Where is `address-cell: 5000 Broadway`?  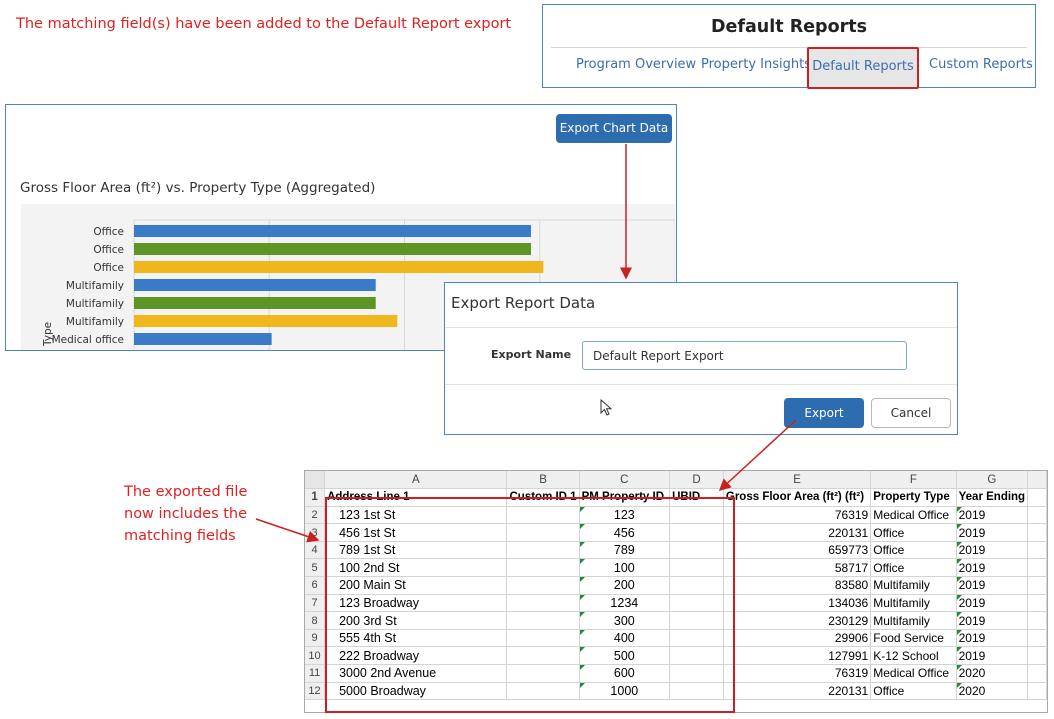 address-cell: 5000 Broadway is located at coordinates (416, 691).